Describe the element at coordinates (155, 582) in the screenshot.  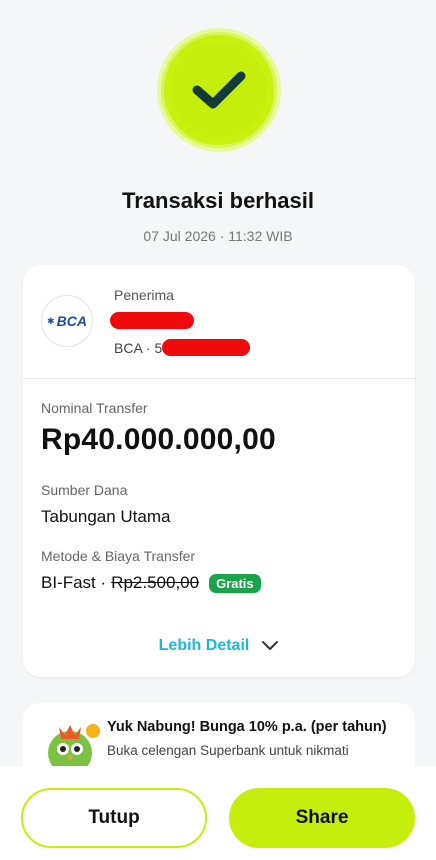
I see `original-fee: Rp2.500,00` at that location.